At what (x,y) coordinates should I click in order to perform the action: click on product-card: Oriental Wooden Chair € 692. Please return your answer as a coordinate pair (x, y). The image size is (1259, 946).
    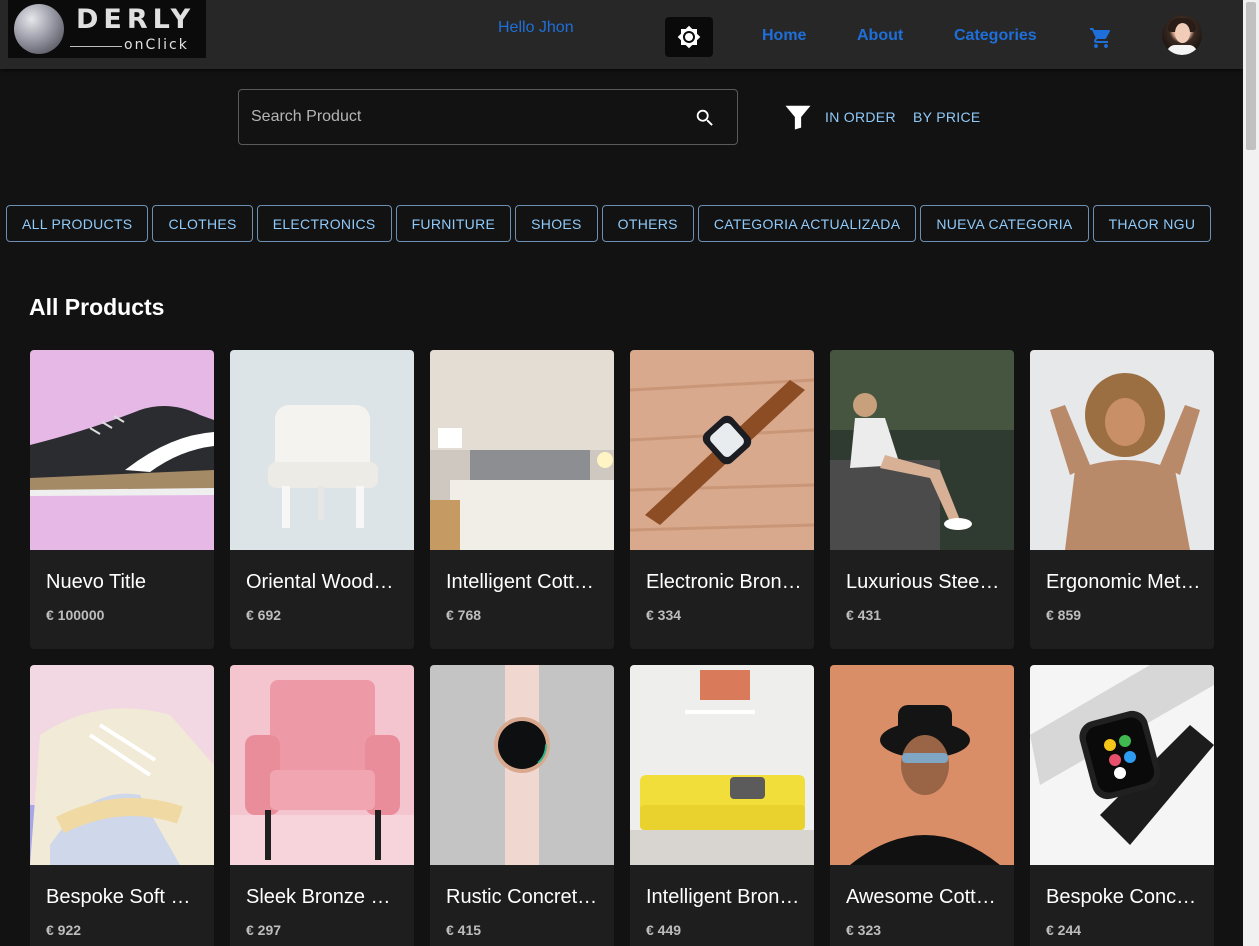
    Looking at the image, I should click on (322, 499).